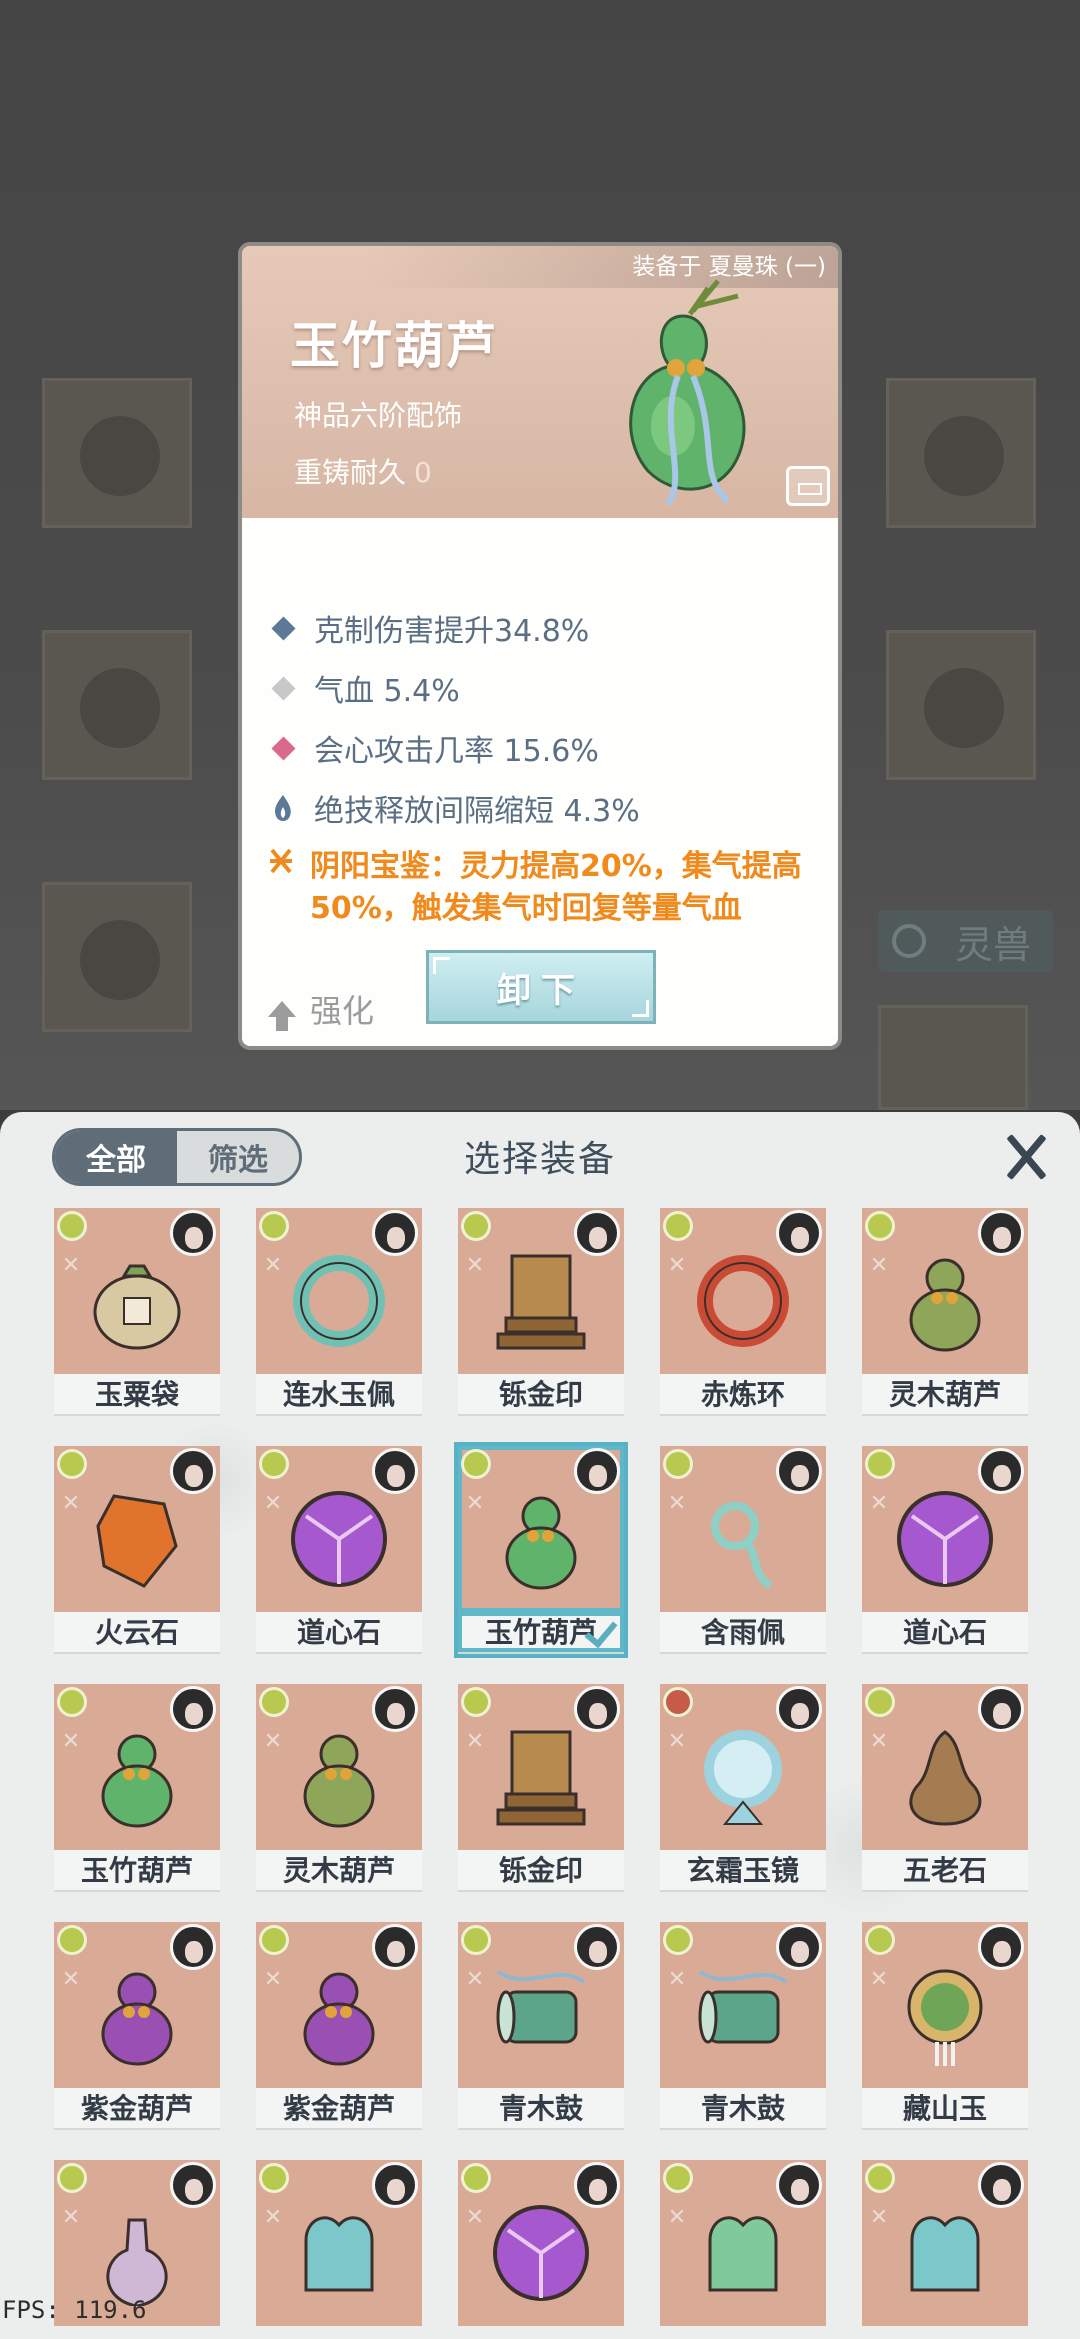  I want to click on equipment-name: 玉竹葫芦, so click(137, 1871).